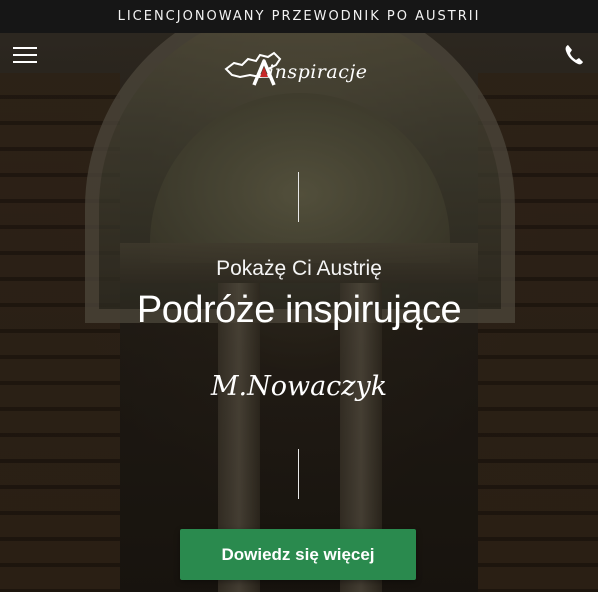  What do you see at coordinates (298, 554) in the screenshot?
I see `learn-more-button: Dowiedz się więcej` at bounding box center [298, 554].